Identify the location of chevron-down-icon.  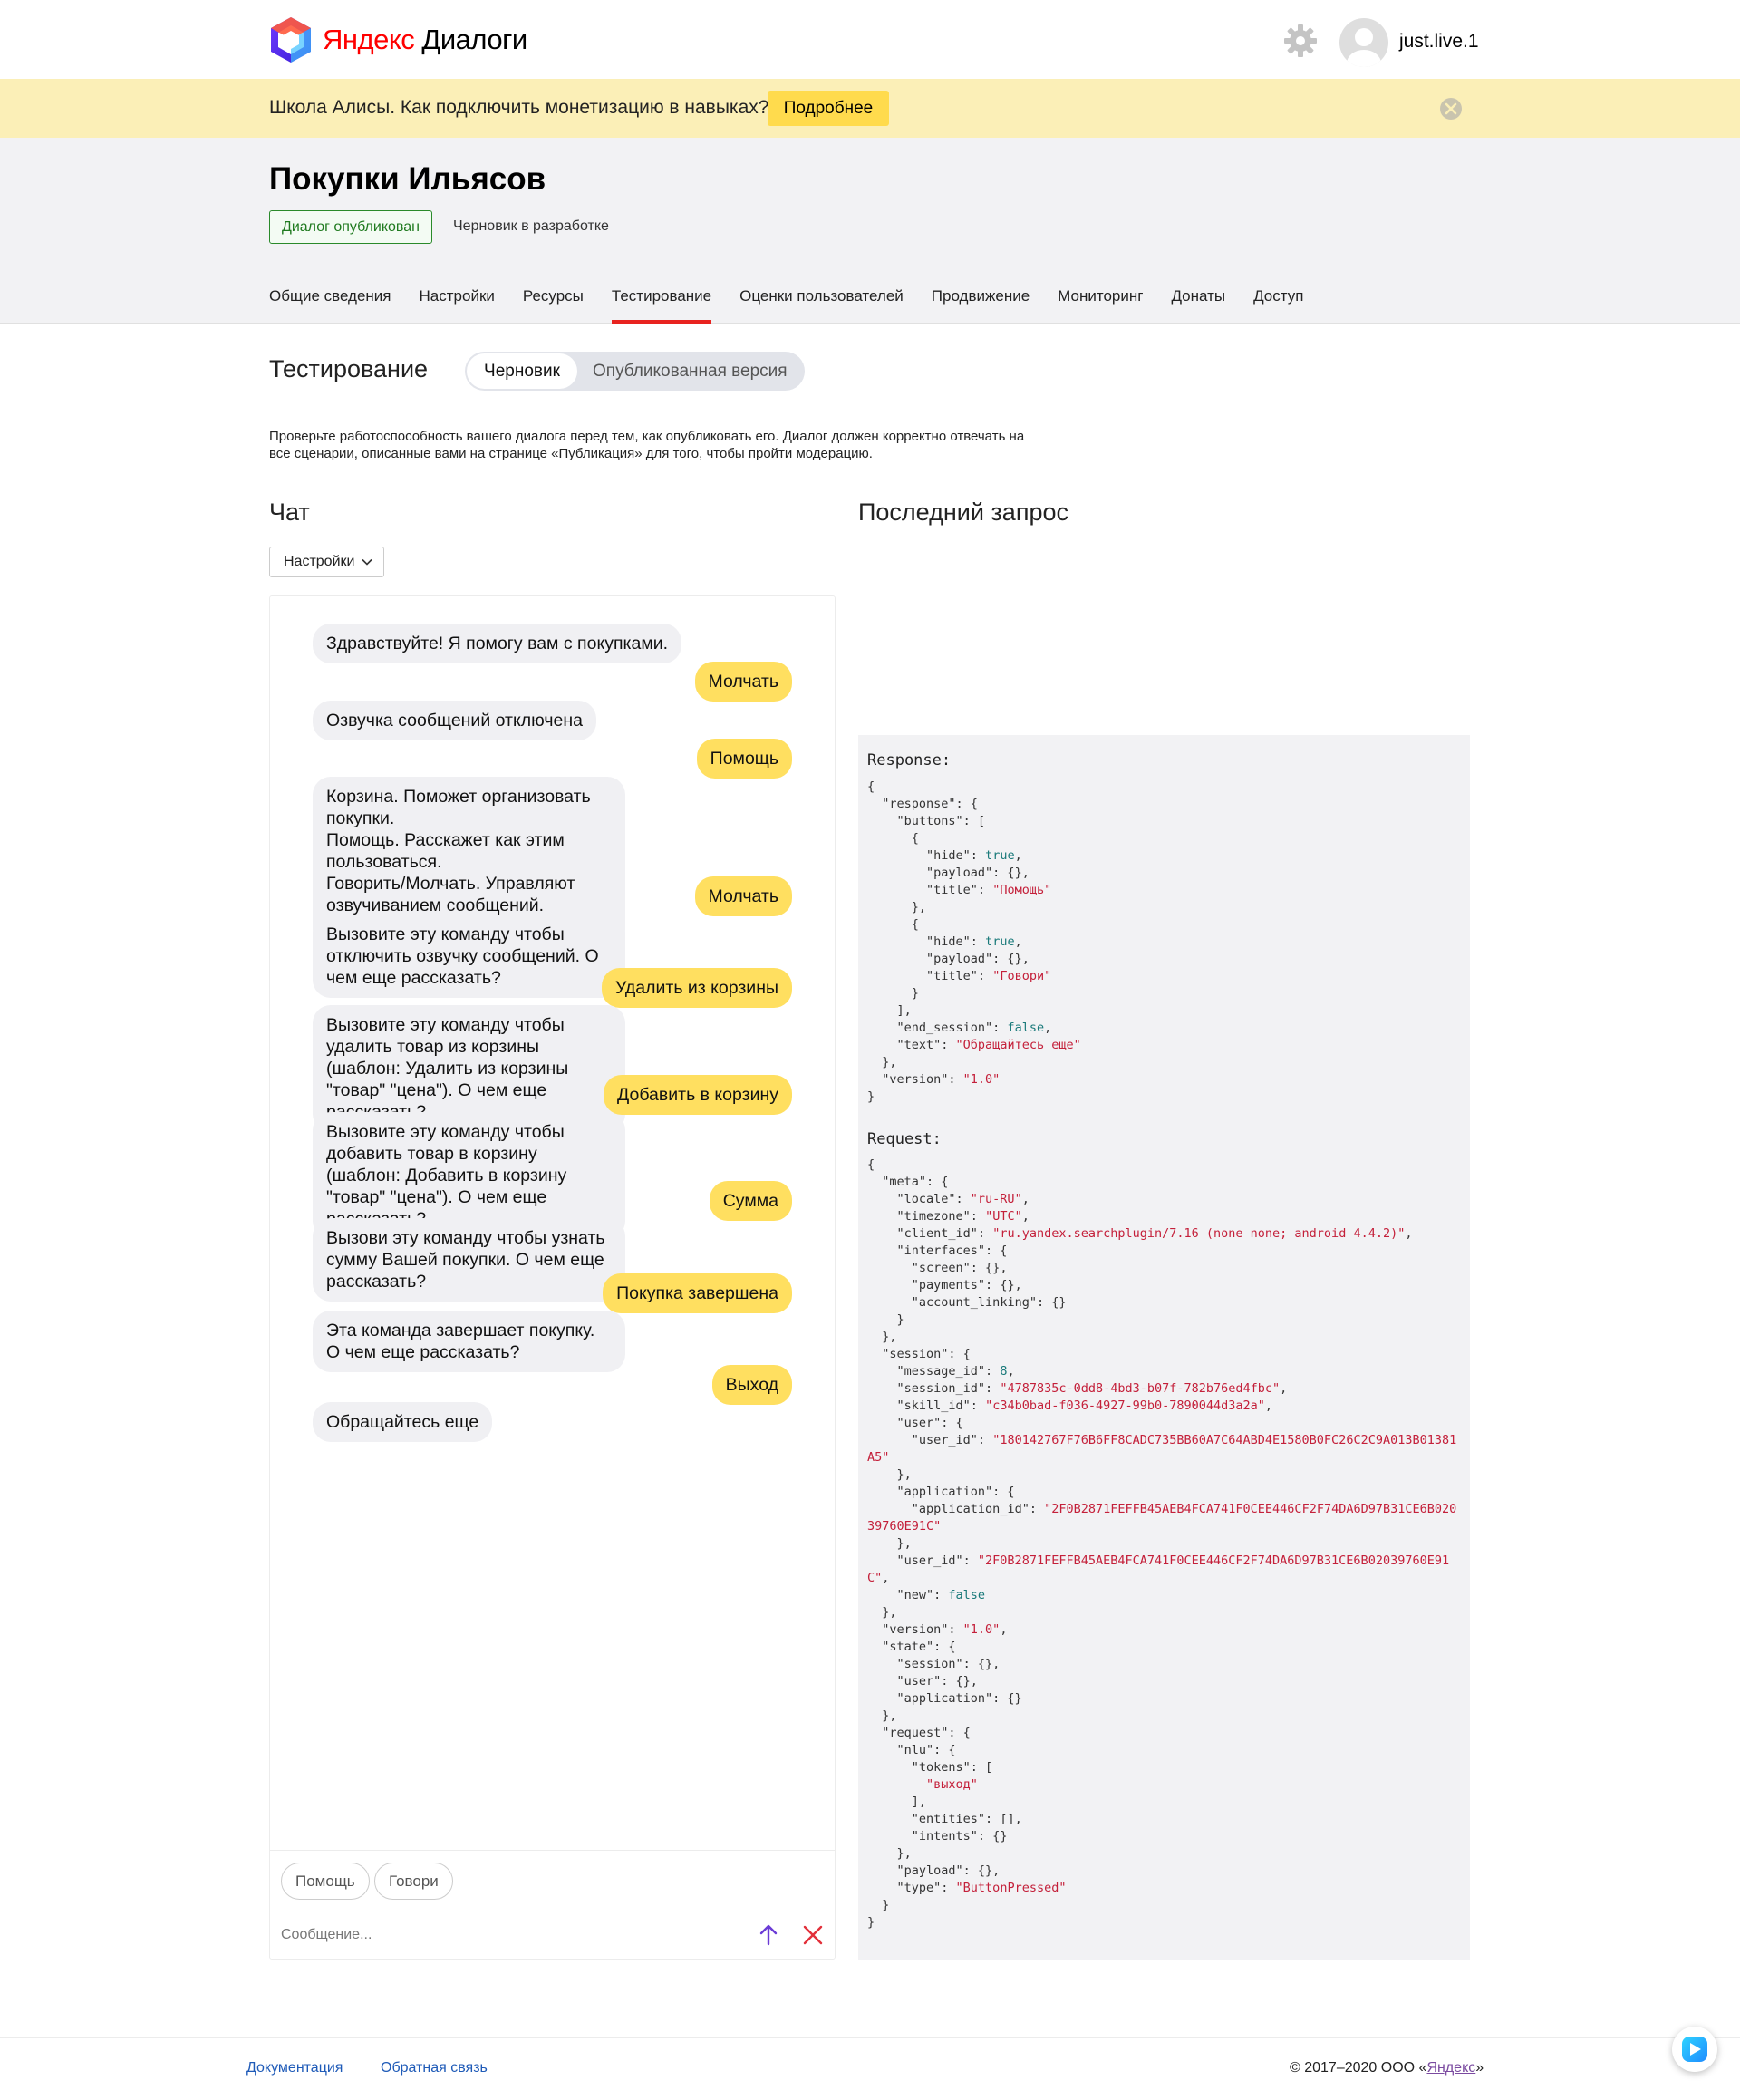
(367, 562).